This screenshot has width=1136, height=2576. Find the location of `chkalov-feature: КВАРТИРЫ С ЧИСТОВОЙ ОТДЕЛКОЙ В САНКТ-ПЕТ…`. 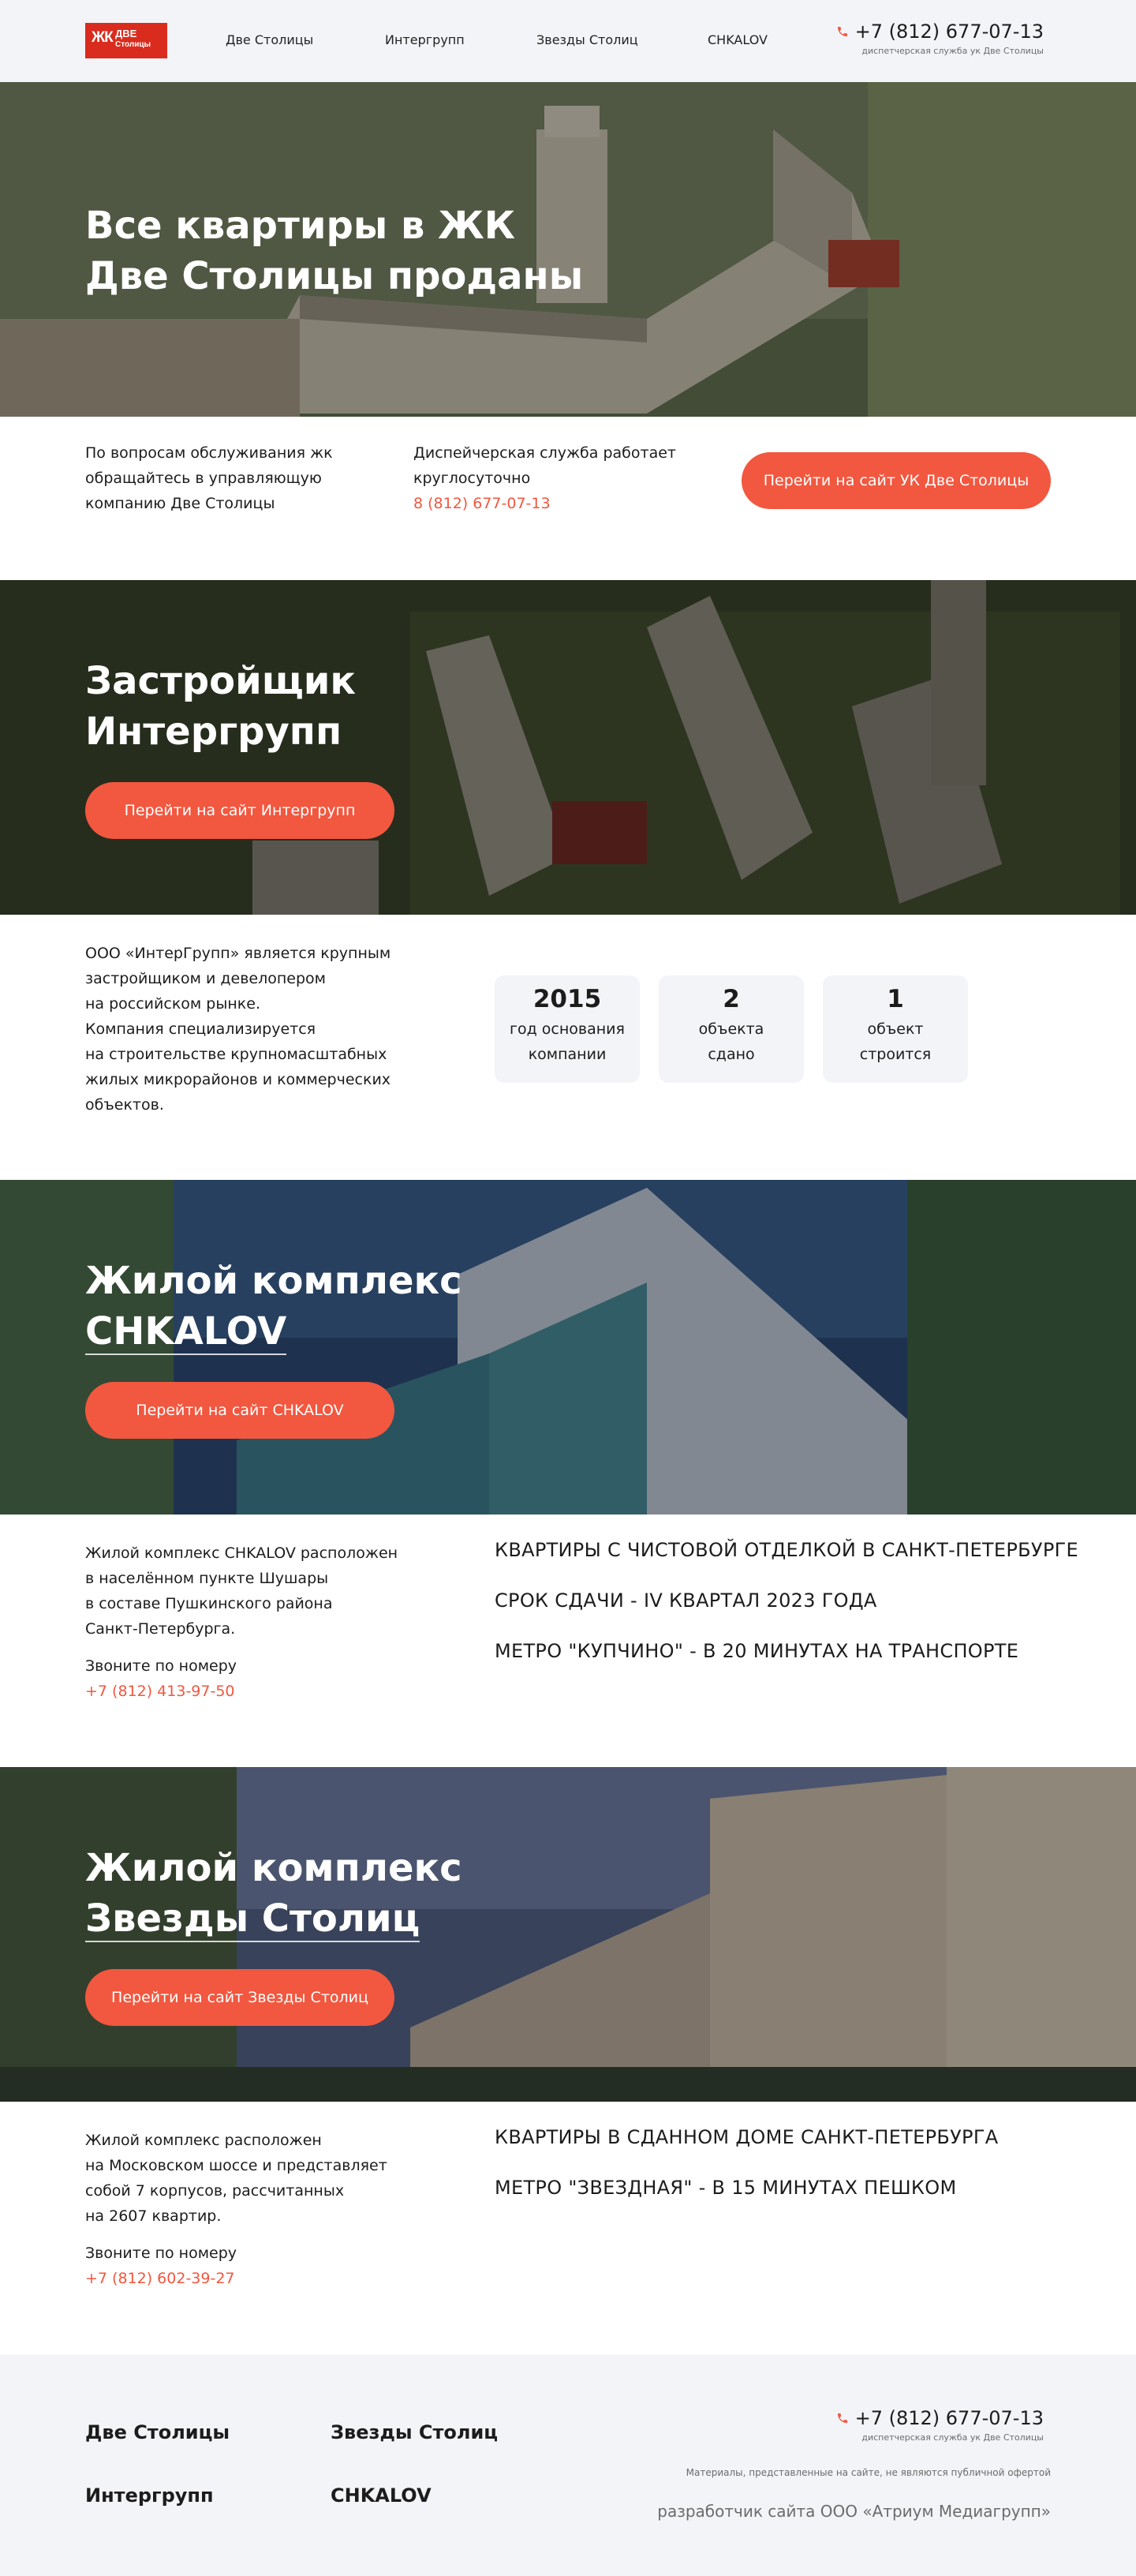

chkalov-feature: КВАРТИРЫ С ЧИСТОВОЙ ОТДЕЛКОЙ В САНКТ-ПЕТ… is located at coordinates (786, 1550).